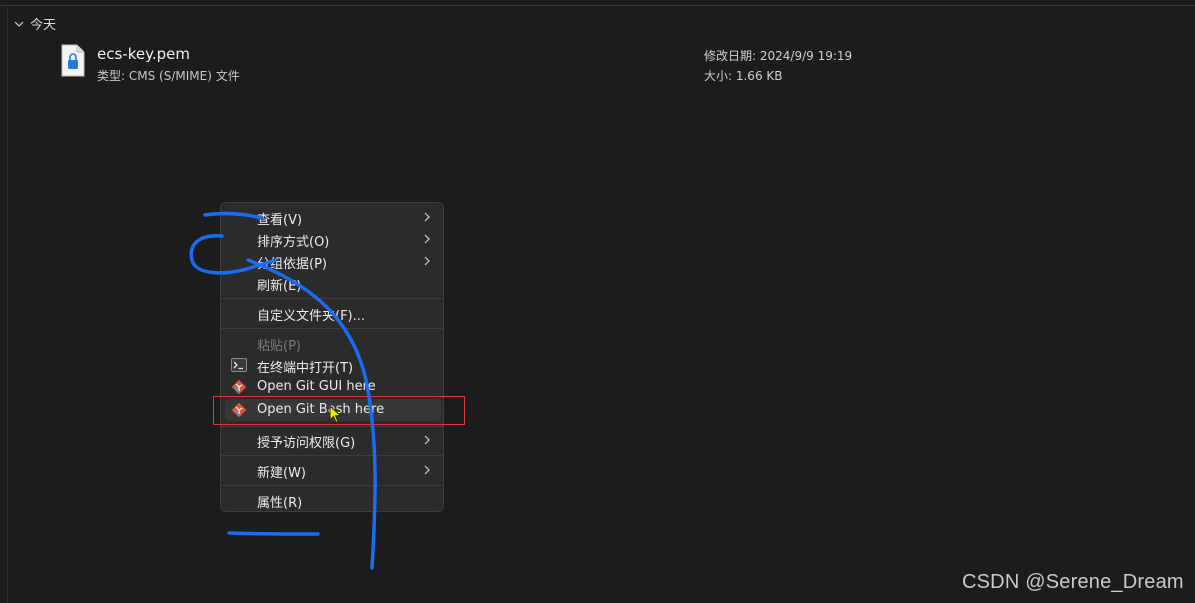 The height and width of the screenshot is (603, 1195). What do you see at coordinates (333, 500) in the screenshot?
I see `menu-item-properties: 属性(R)` at bounding box center [333, 500].